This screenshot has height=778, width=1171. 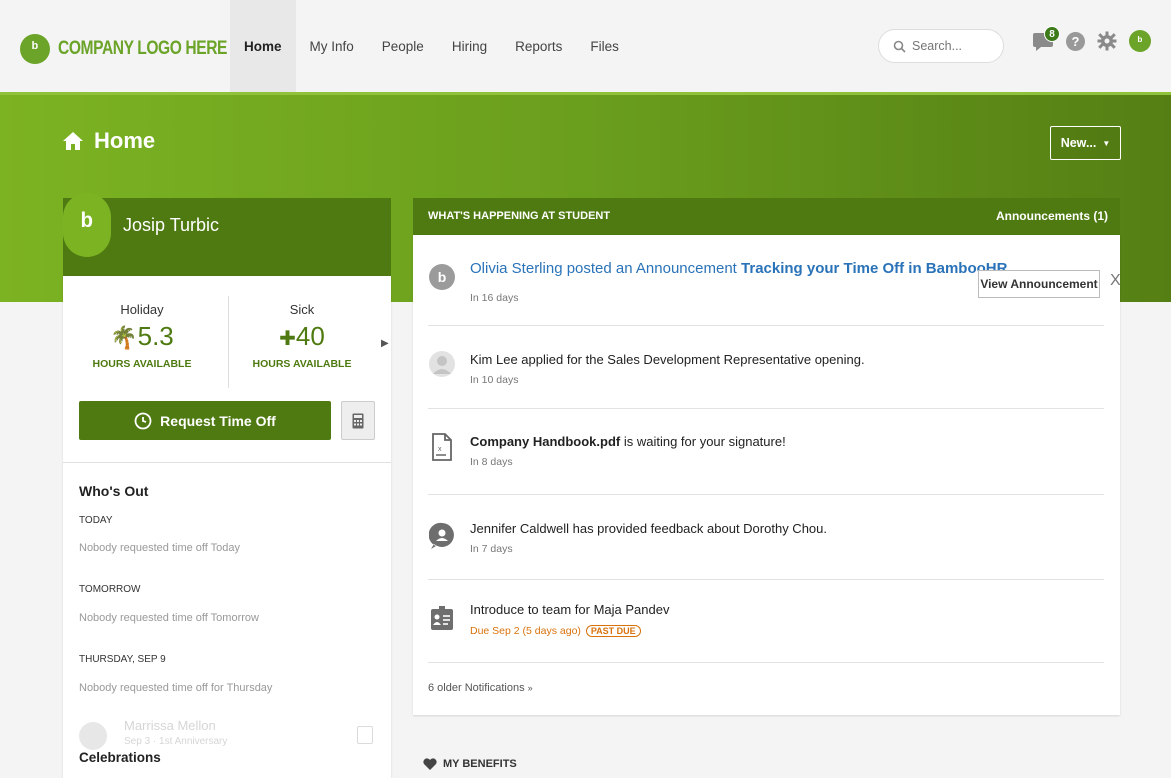 What do you see at coordinates (176, 688) in the screenshot?
I see `day-empty-thursday: Nobody requested time off for Thursday` at bounding box center [176, 688].